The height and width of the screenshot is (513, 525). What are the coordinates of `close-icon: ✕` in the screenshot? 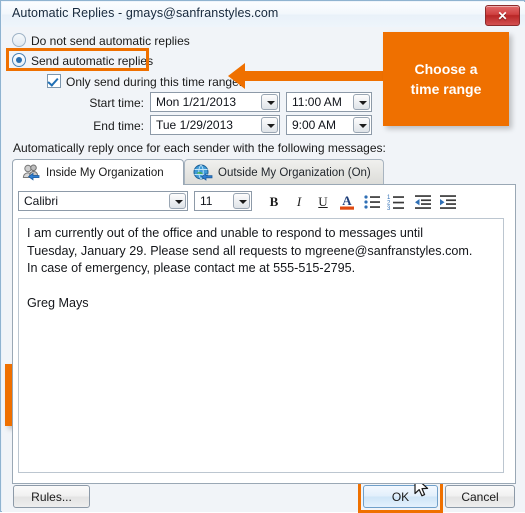 It's located at (502, 15).